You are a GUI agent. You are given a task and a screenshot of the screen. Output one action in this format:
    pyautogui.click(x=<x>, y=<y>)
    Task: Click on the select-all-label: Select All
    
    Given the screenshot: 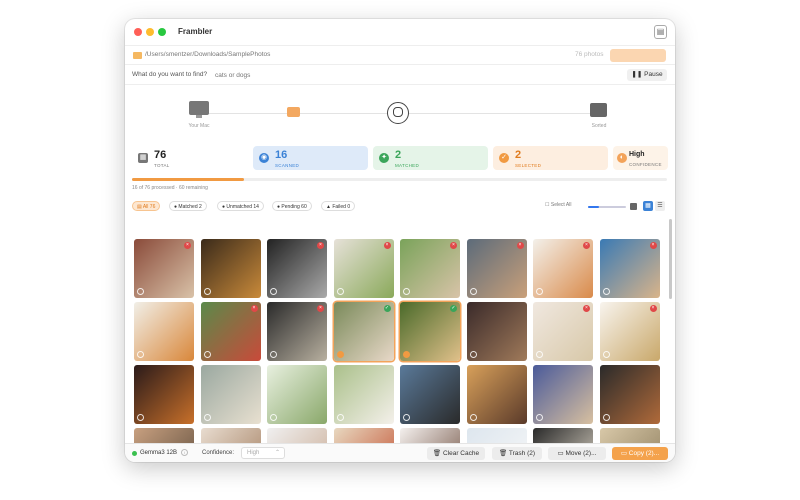 What is the action you would take?
    pyautogui.click(x=561, y=205)
    